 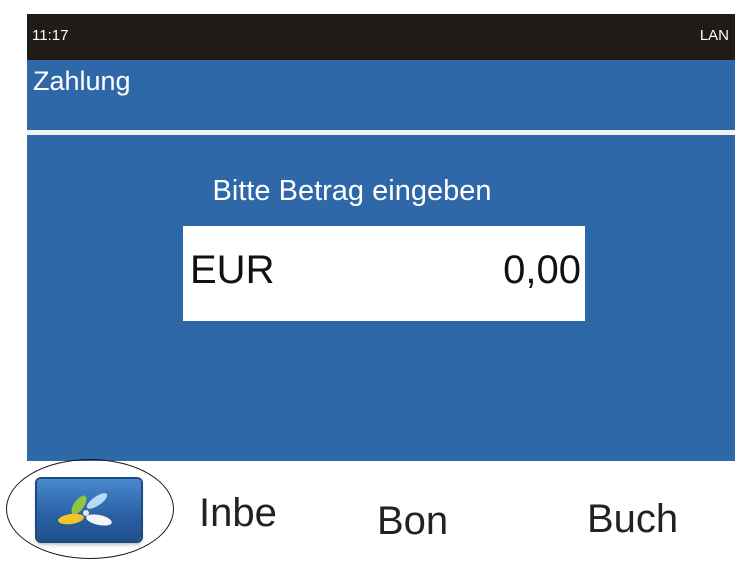 What do you see at coordinates (238, 513) in the screenshot?
I see `softkey-inbe: Inbe` at bounding box center [238, 513].